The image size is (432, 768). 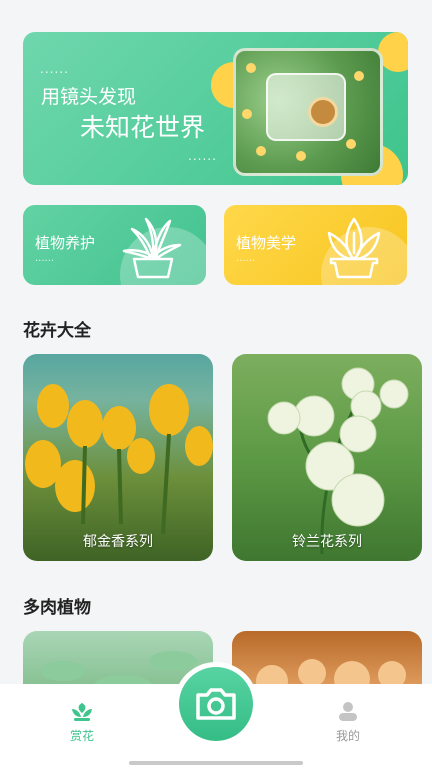 I want to click on home-indicator, so click(x=216, y=763).